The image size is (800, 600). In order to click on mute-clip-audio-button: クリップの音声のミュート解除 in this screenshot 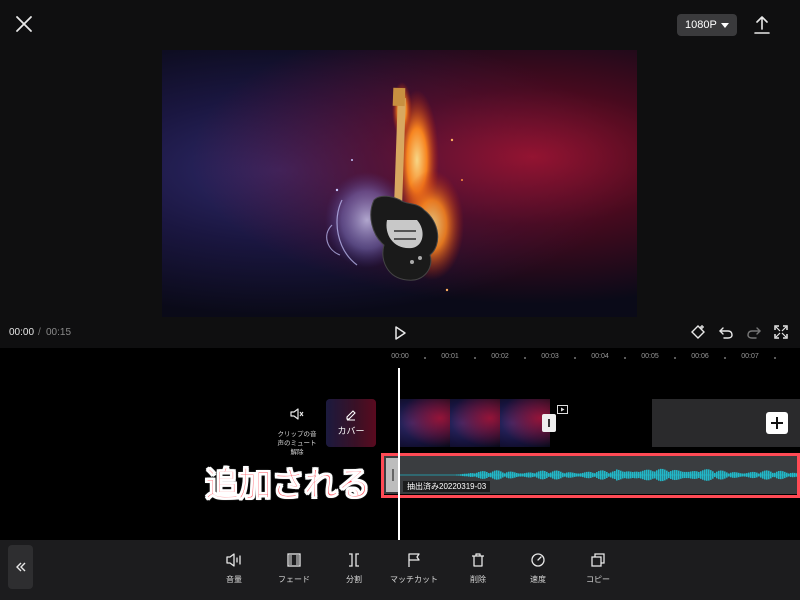, I will do `click(297, 432)`.